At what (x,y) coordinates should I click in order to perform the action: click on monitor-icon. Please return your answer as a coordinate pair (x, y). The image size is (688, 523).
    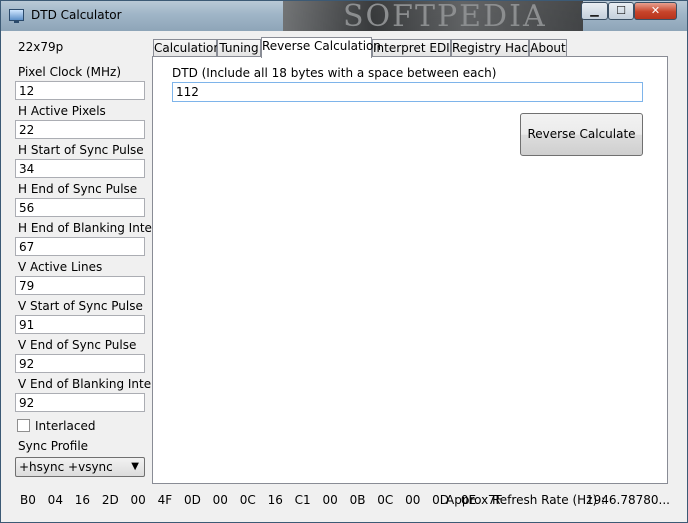
    Looking at the image, I should click on (16, 16).